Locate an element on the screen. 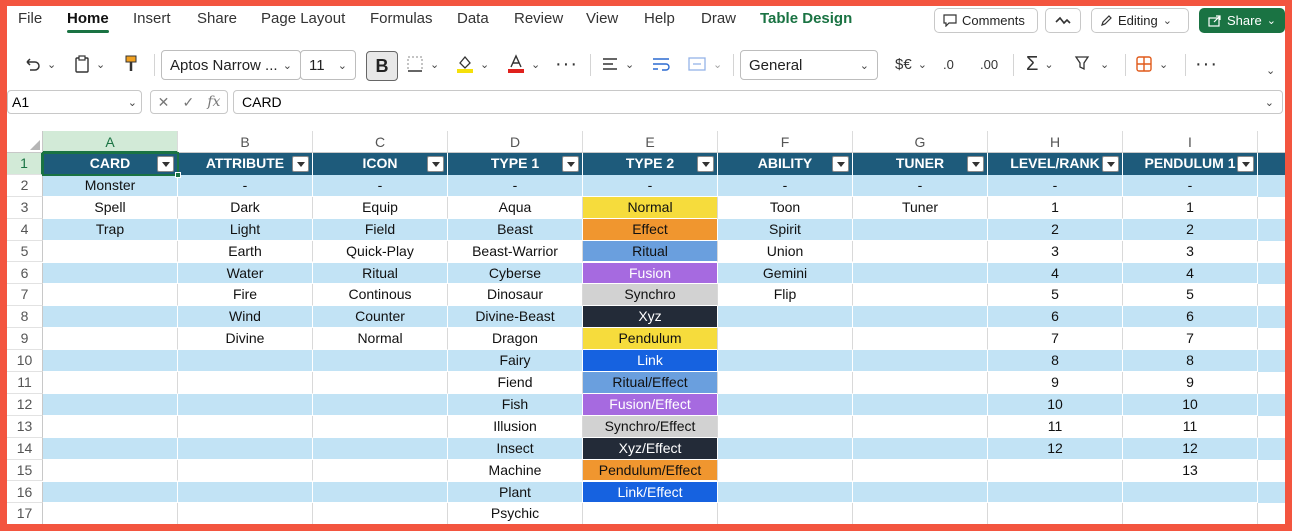 The image size is (1292, 531). row-header-2: 2 is located at coordinates (25, 185).